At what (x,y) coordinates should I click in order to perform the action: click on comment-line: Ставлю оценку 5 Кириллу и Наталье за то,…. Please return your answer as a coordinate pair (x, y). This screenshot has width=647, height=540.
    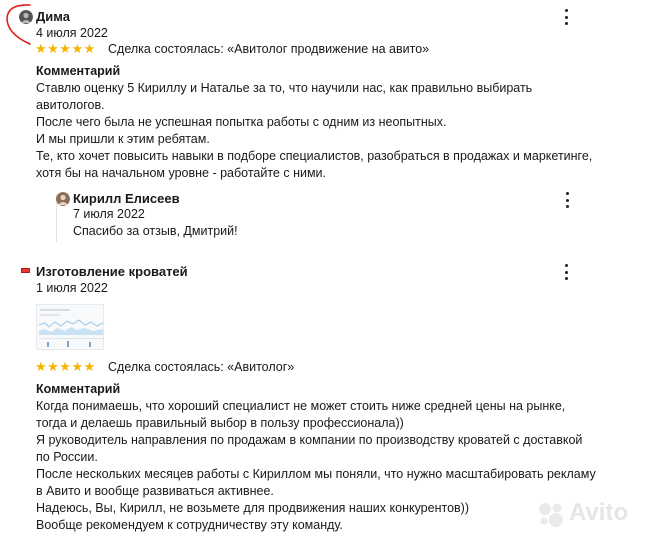
    Looking at the image, I should click on (284, 88).